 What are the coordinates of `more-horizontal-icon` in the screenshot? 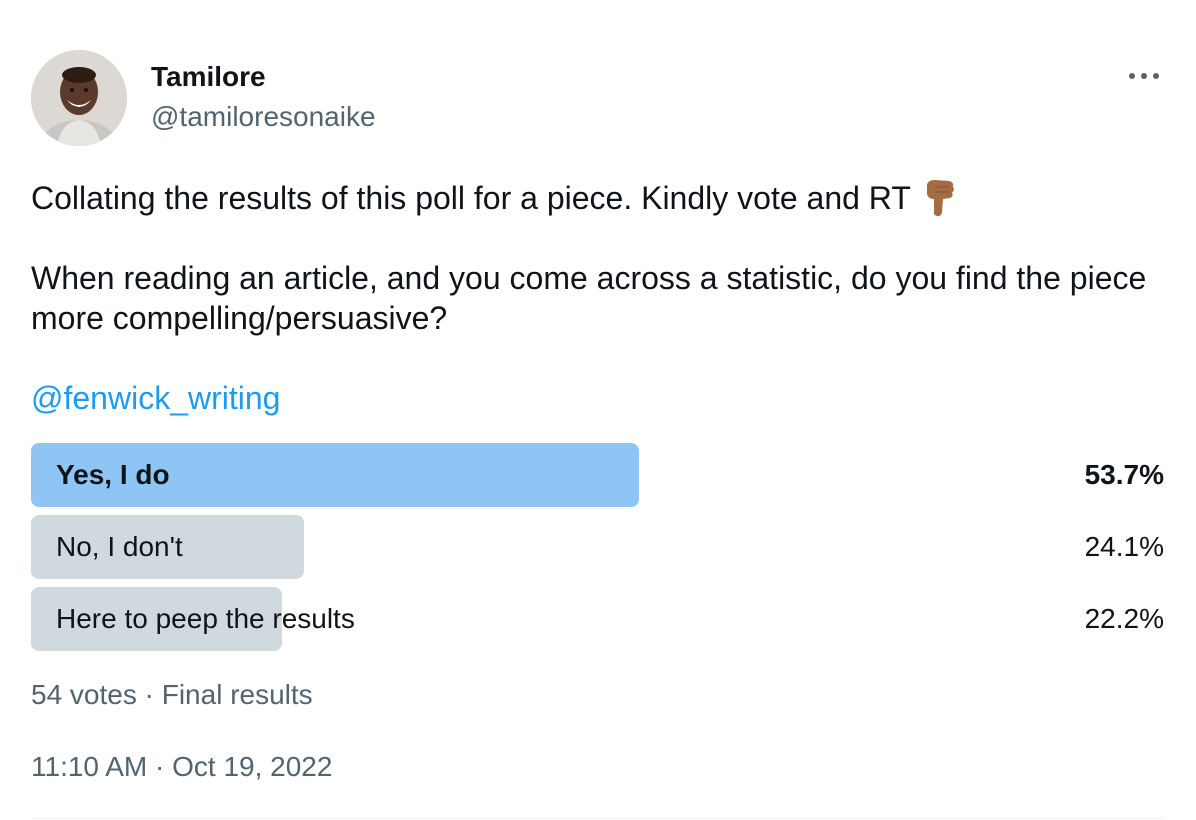 It's located at (1144, 76).